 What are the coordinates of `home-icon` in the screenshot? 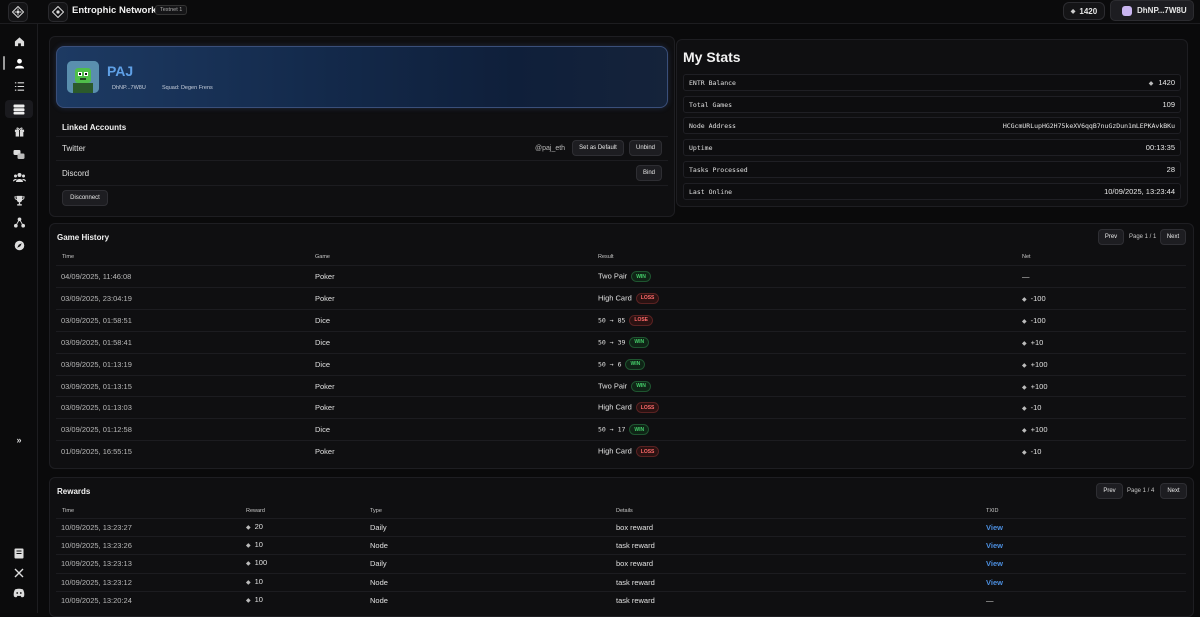 It's located at (19, 41).